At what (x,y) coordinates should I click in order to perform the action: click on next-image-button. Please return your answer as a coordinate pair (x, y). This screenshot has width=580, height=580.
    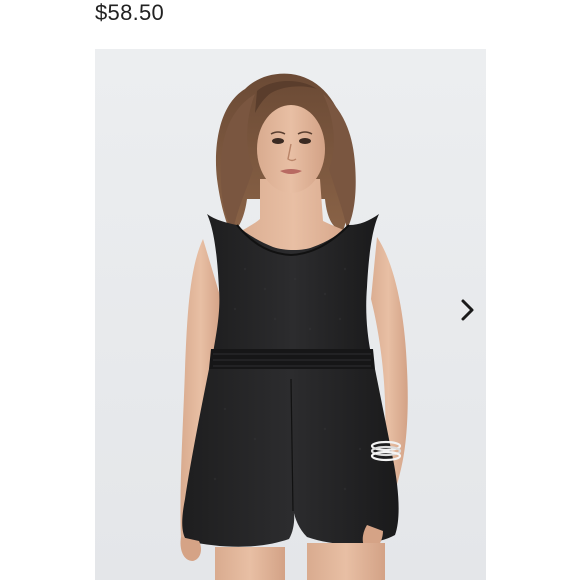
    Looking at the image, I should click on (468, 310).